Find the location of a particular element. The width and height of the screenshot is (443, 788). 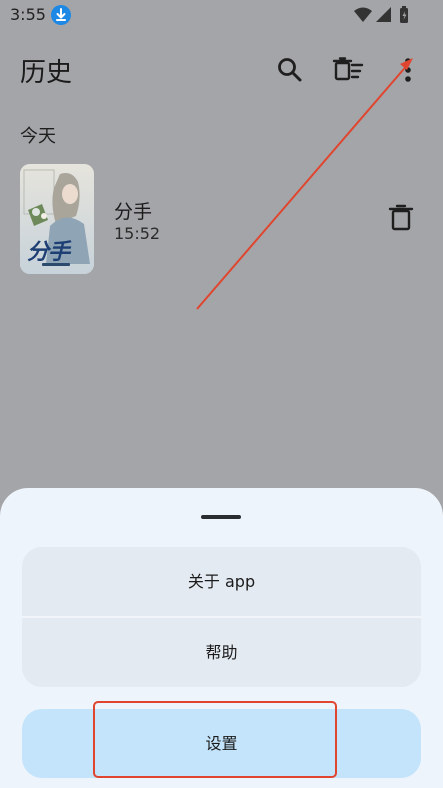

download-icon is located at coordinates (61, 15).